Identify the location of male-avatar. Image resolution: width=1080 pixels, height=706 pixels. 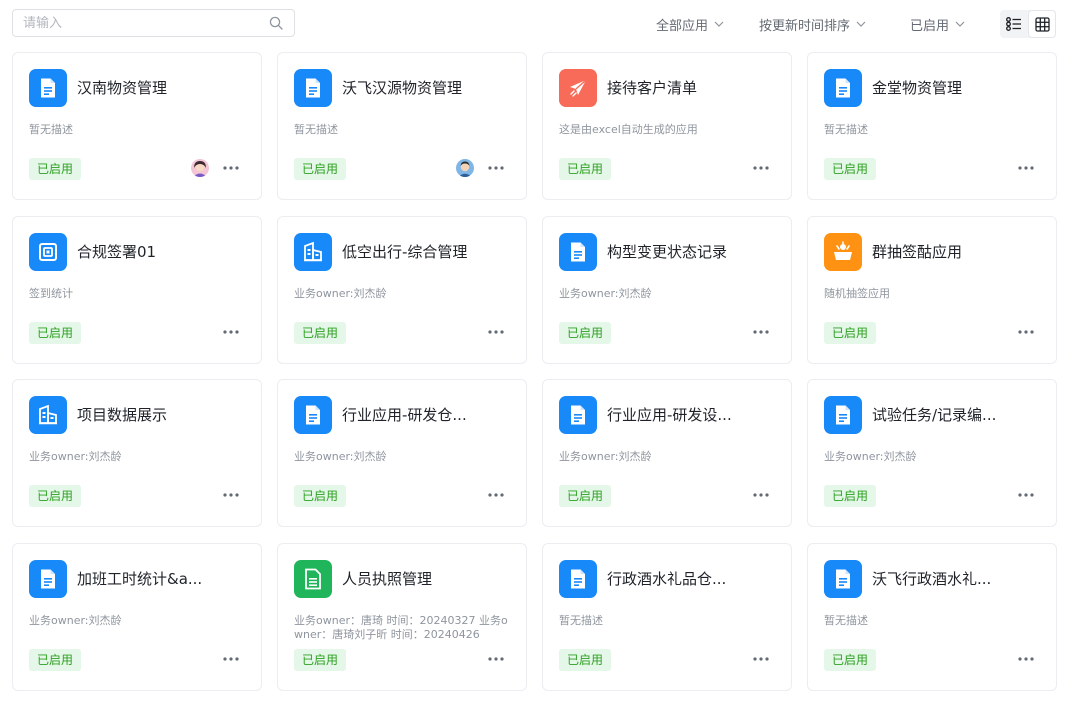
(465, 168).